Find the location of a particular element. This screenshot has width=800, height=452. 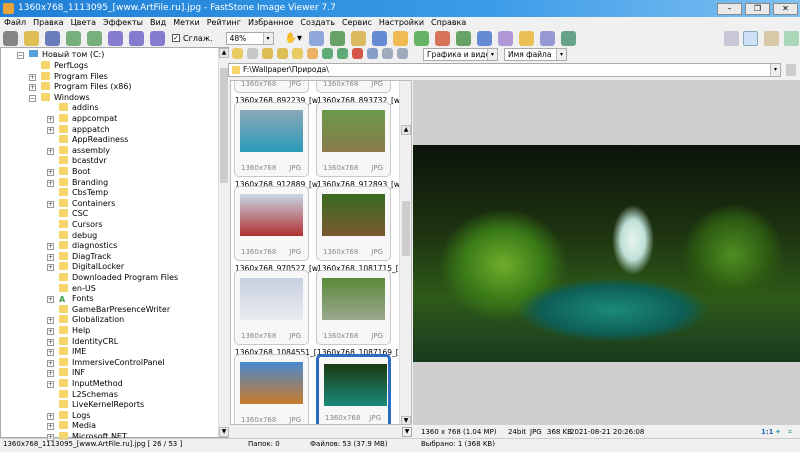

menu-item: Настройки is located at coordinates (401, 23).